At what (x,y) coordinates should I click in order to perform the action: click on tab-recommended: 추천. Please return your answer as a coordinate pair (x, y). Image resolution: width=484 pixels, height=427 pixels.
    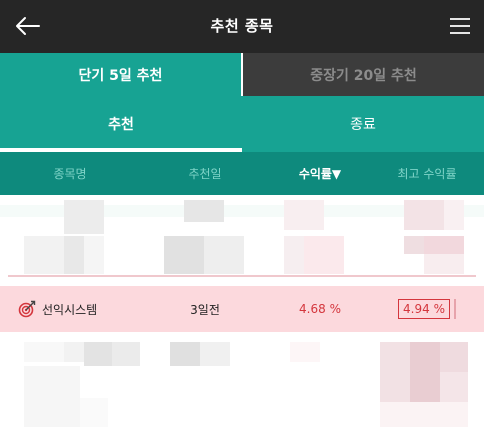
    Looking at the image, I should click on (121, 124).